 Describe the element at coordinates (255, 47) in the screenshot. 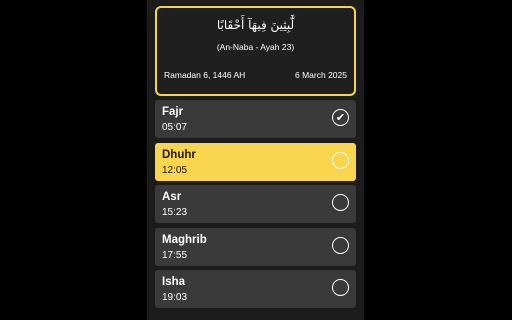

I see `verse-reference: (An-Naba - Ayah 23)` at that location.